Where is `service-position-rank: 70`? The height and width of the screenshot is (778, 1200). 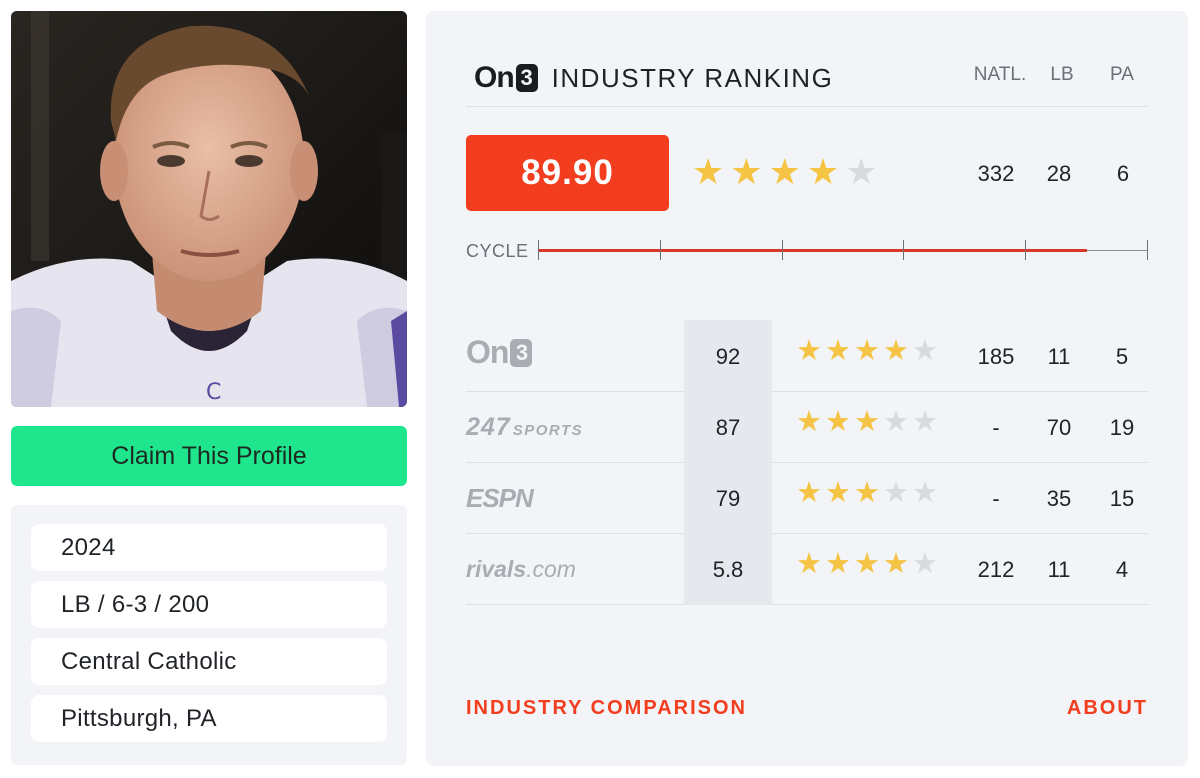 service-position-rank: 70 is located at coordinates (1059, 427).